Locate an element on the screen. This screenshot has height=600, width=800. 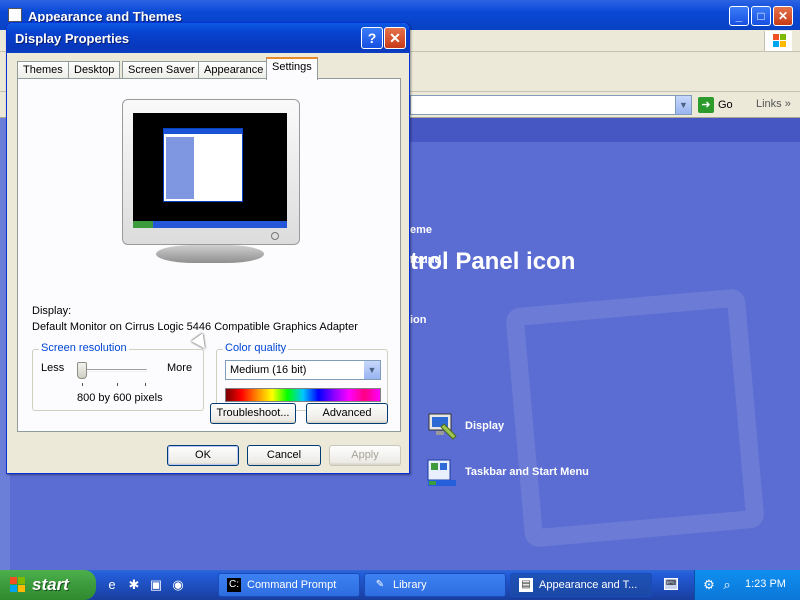
less-label: Less is located at coordinates (53, 368).